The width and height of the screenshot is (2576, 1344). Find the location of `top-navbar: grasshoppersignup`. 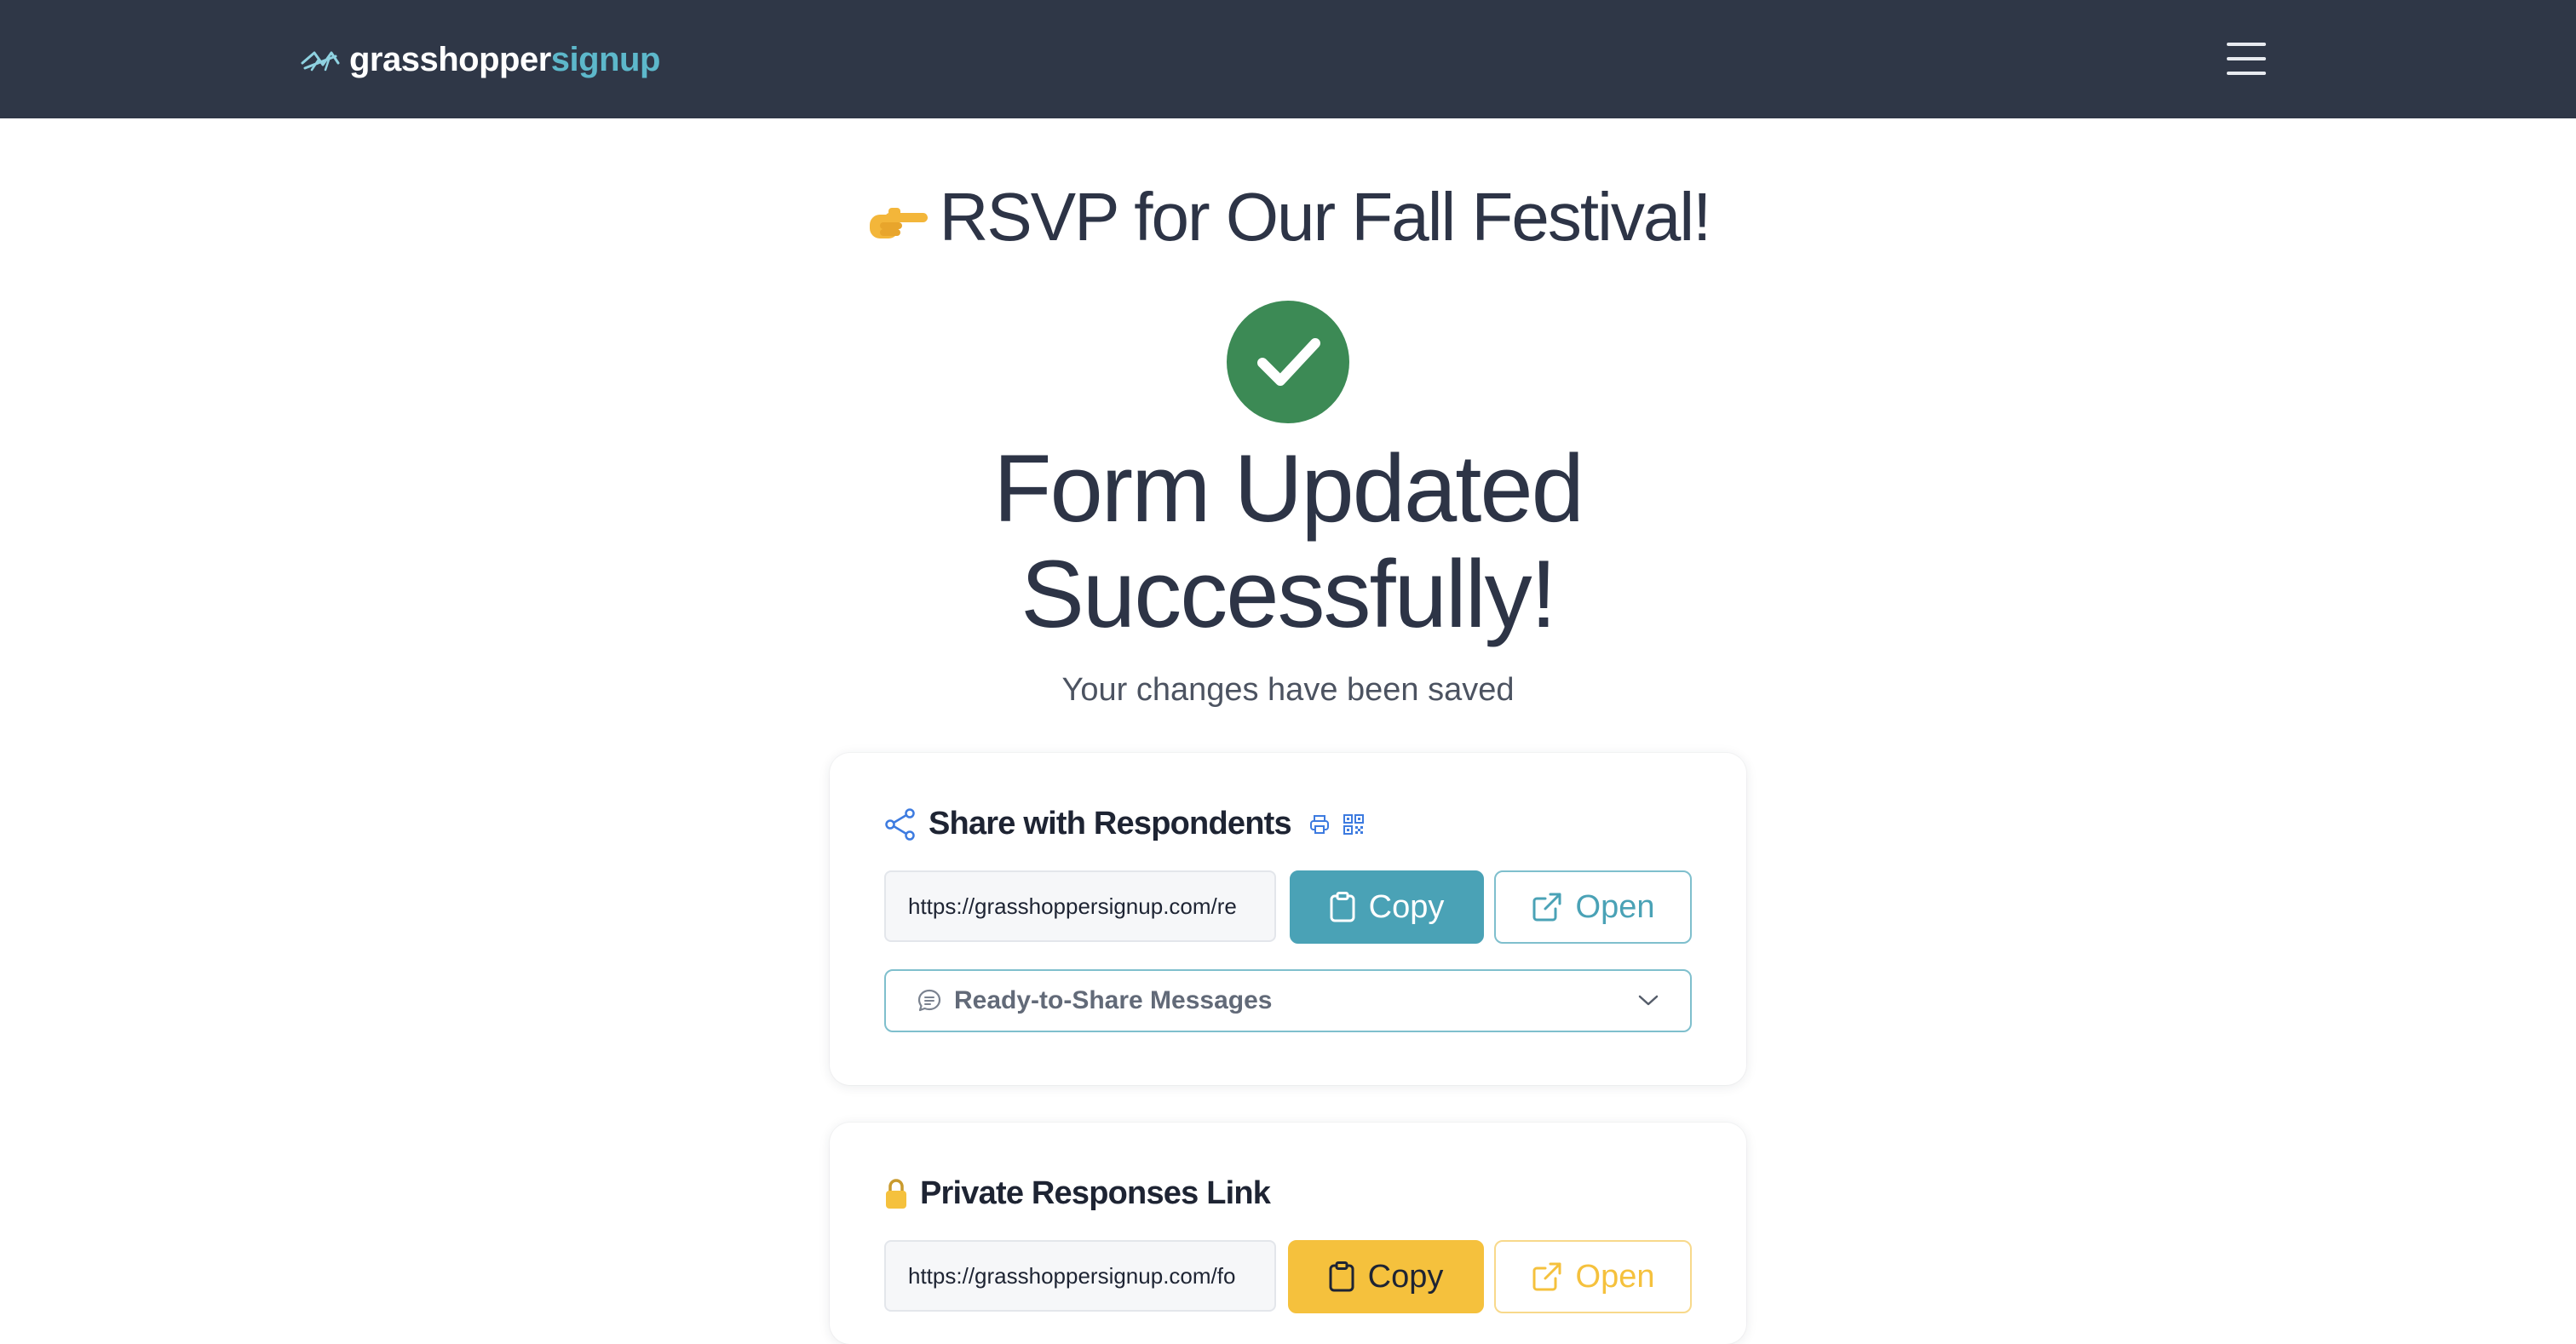

top-navbar: grasshoppersignup is located at coordinates (1288, 59).